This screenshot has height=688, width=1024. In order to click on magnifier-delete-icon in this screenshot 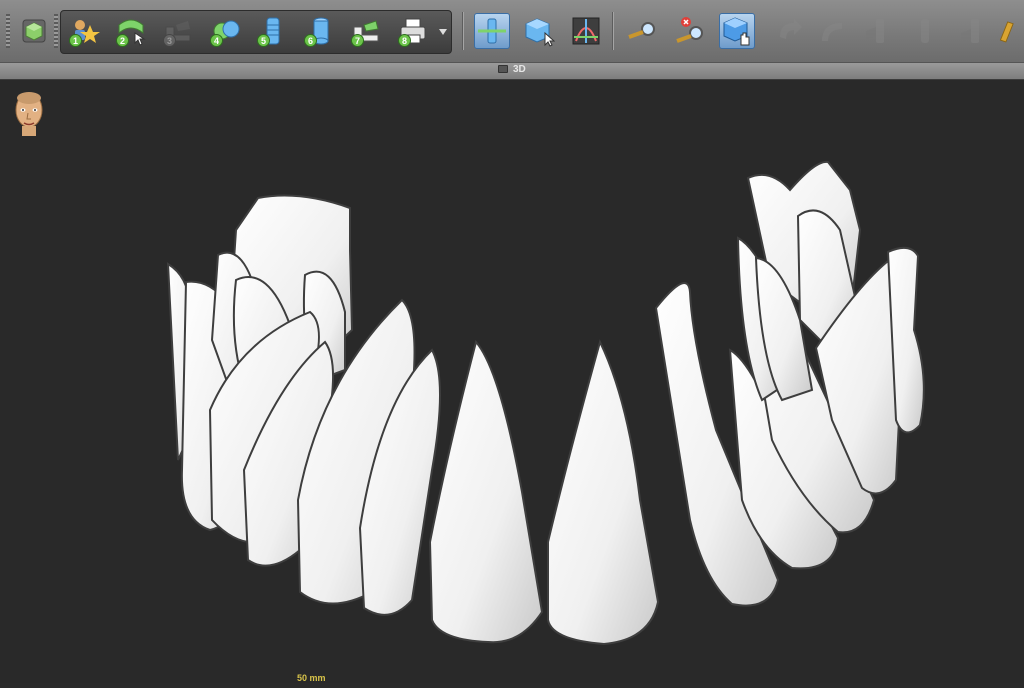, I will do `click(689, 30)`.